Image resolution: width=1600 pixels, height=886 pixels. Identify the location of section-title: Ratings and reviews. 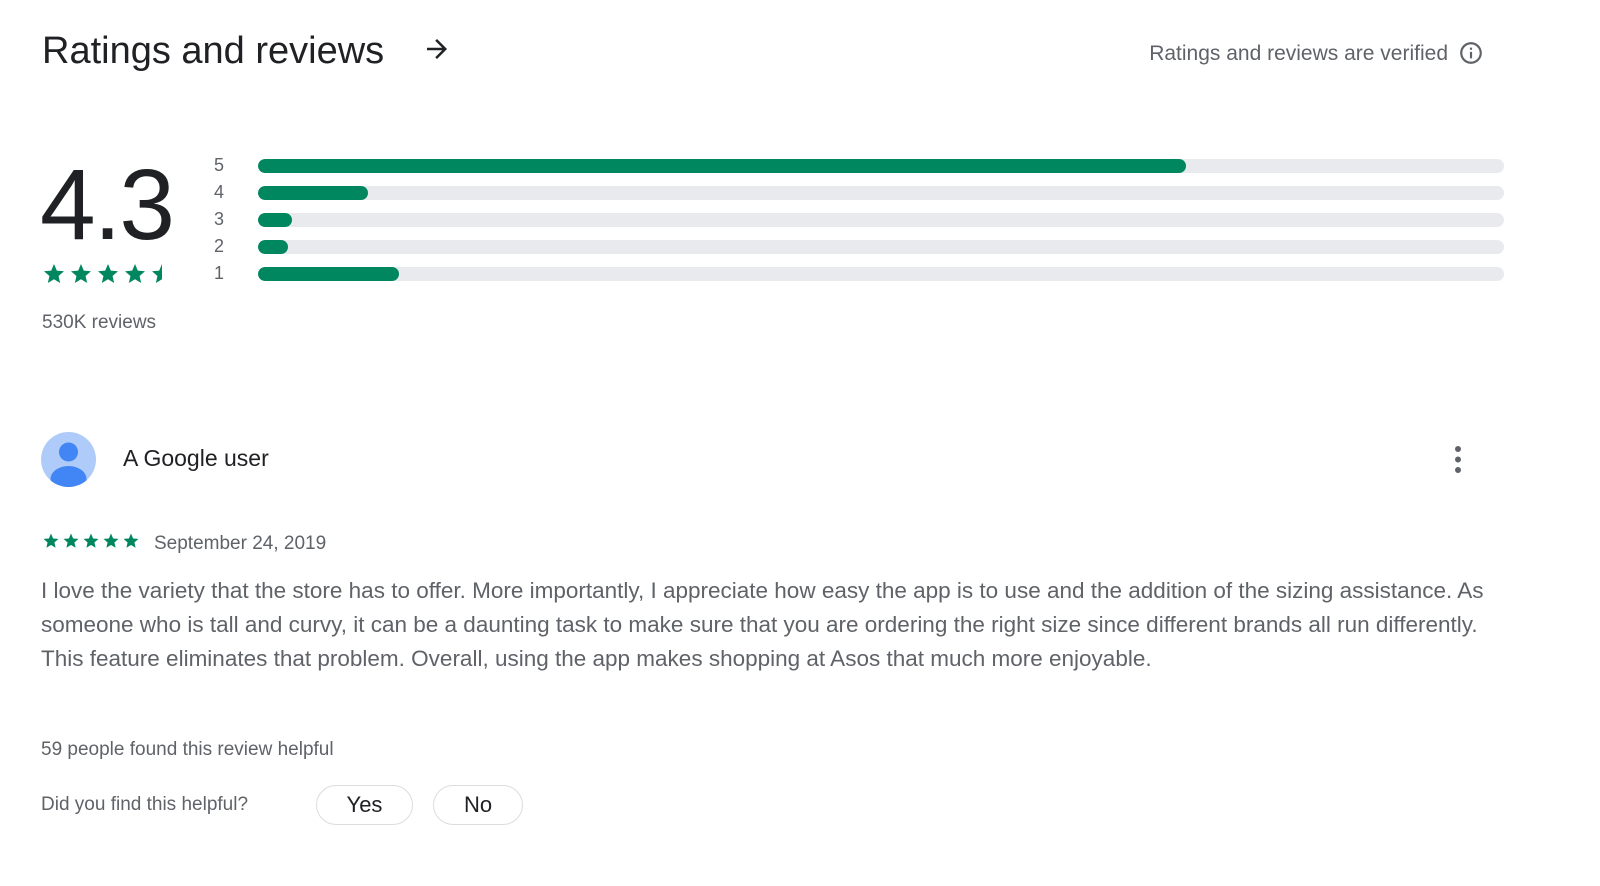
(213, 51).